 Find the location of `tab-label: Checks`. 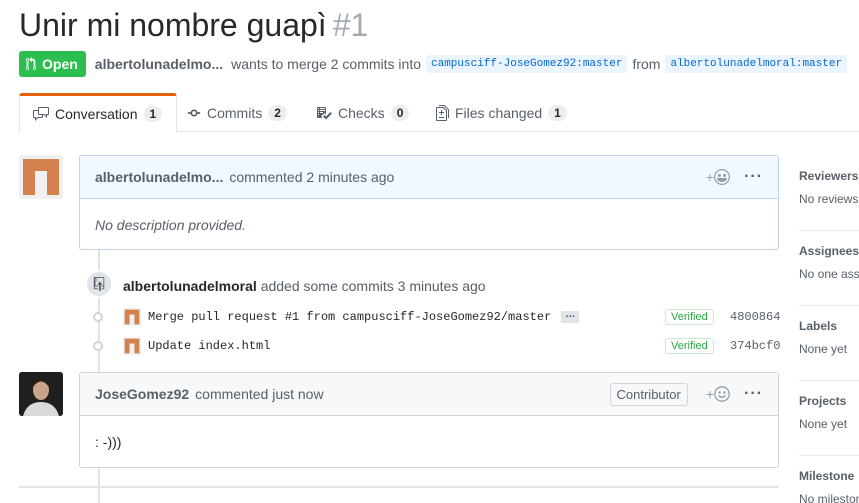

tab-label: Checks is located at coordinates (361, 112).